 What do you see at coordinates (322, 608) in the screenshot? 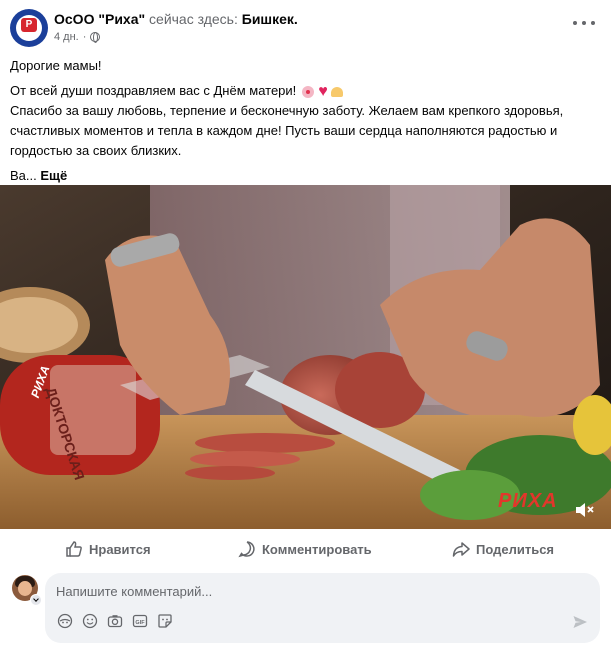
I see `comment-composer: GIF` at bounding box center [322, 608].